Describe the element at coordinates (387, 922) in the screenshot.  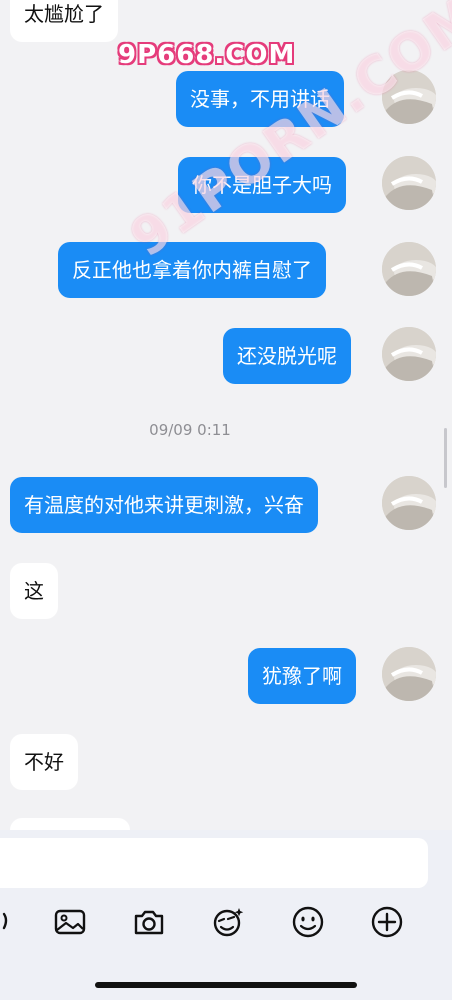
I see `plus-icon` at that location.